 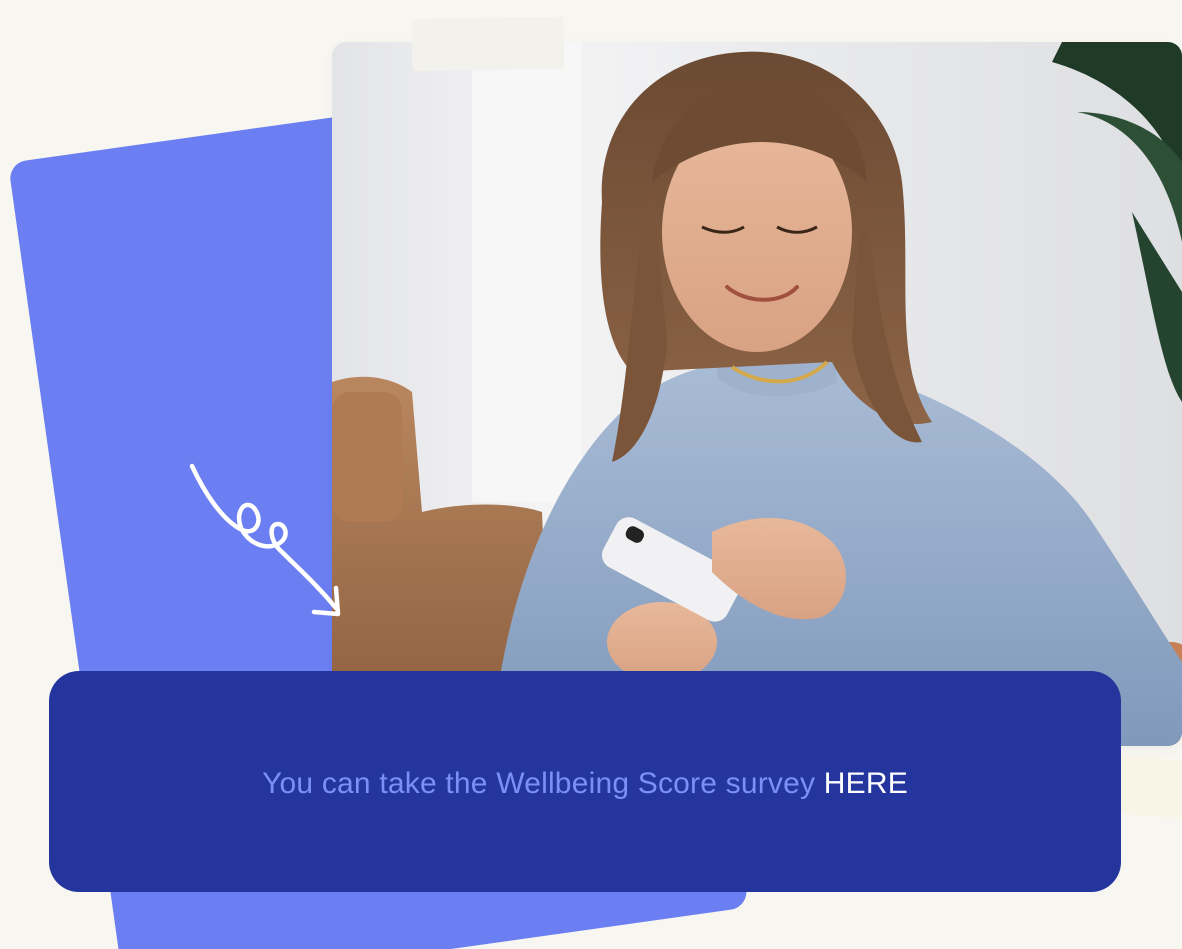 What do you see at coordinates (488, 44) in the screenshot?
I see `tape-top-decoration` at bounding box center [488, 44].